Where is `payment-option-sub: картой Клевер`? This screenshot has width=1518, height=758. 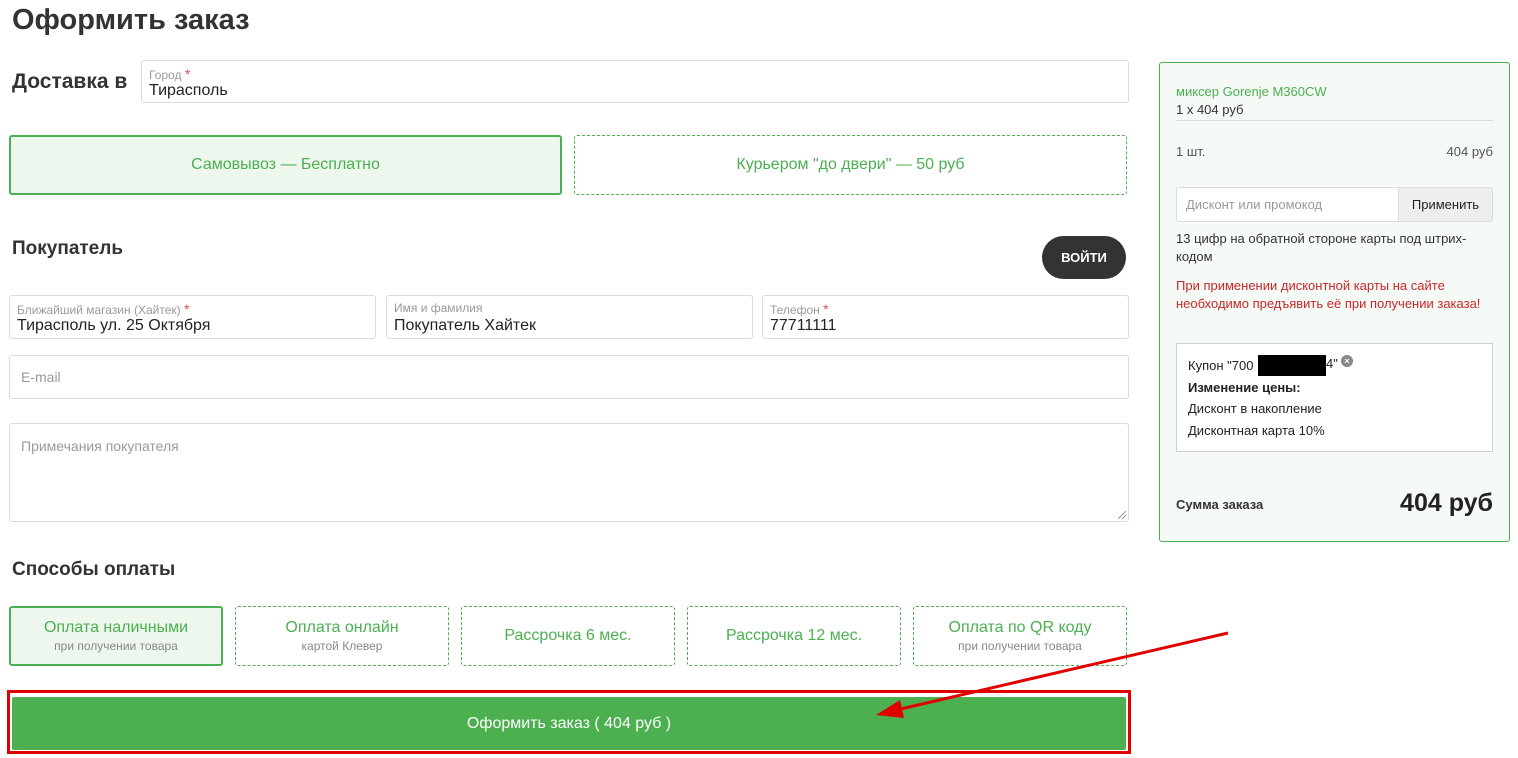 payment-option-sub: картой Клевер is located at coordinates (342, 646).